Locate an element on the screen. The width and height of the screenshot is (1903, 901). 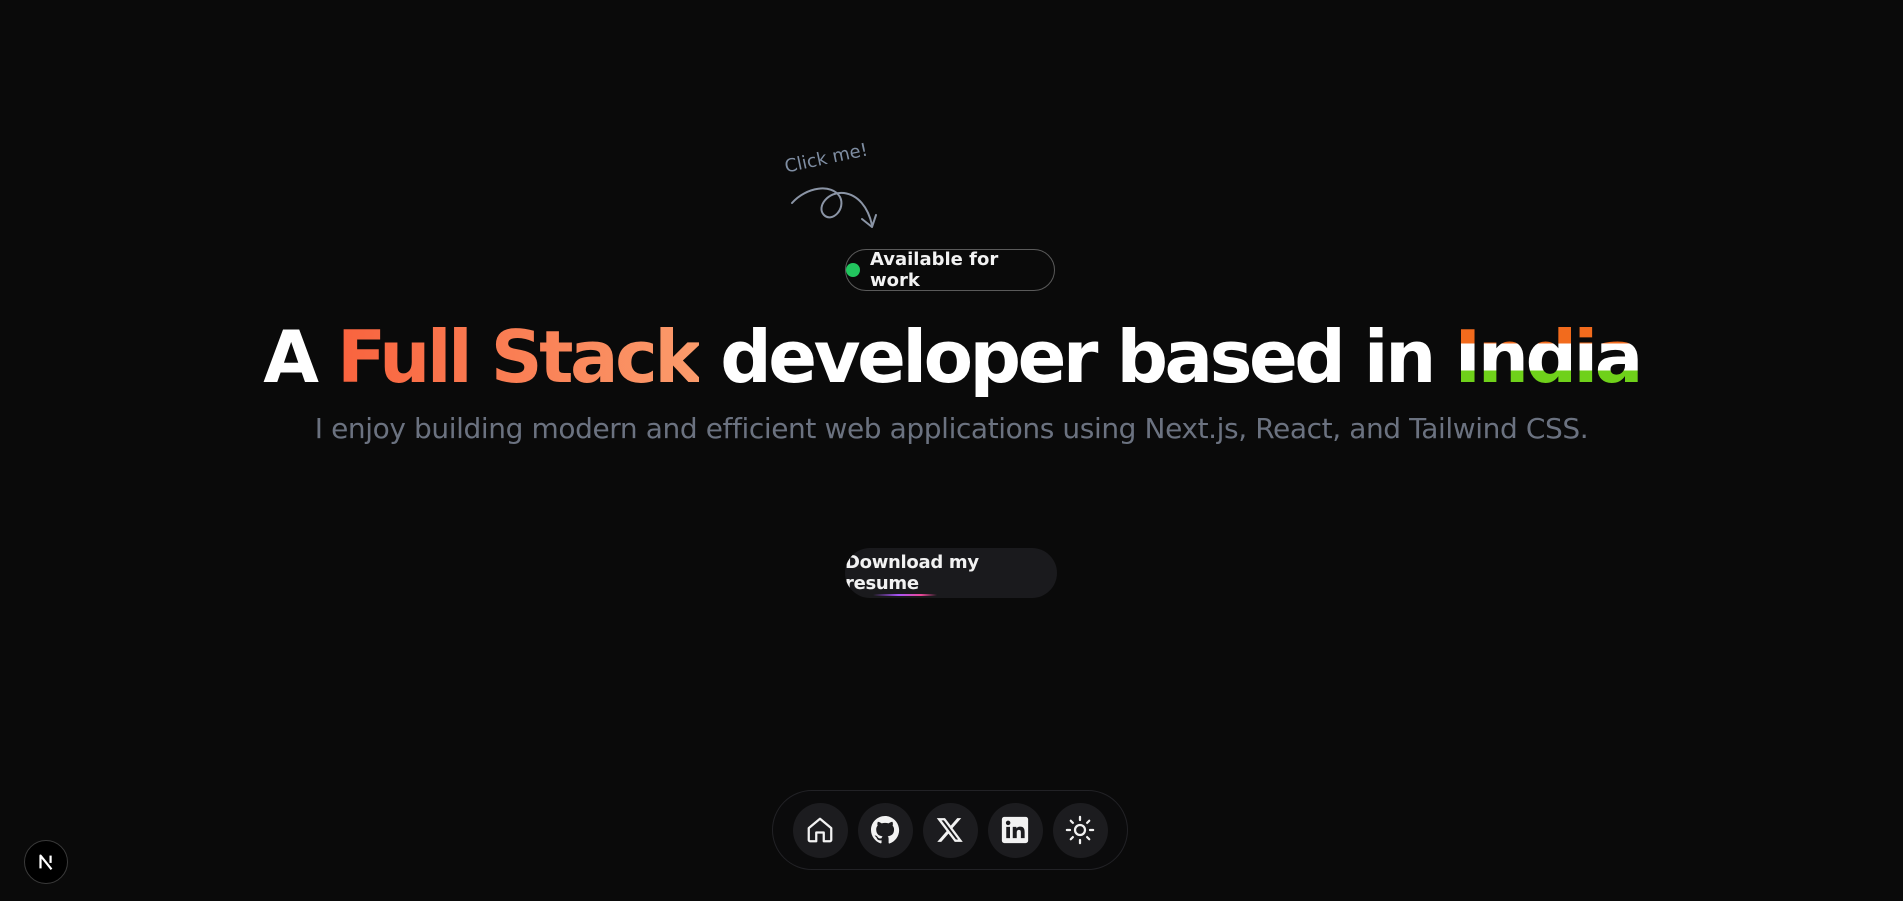
headline-middle: developer based in is located at coordinates (1076, 357).